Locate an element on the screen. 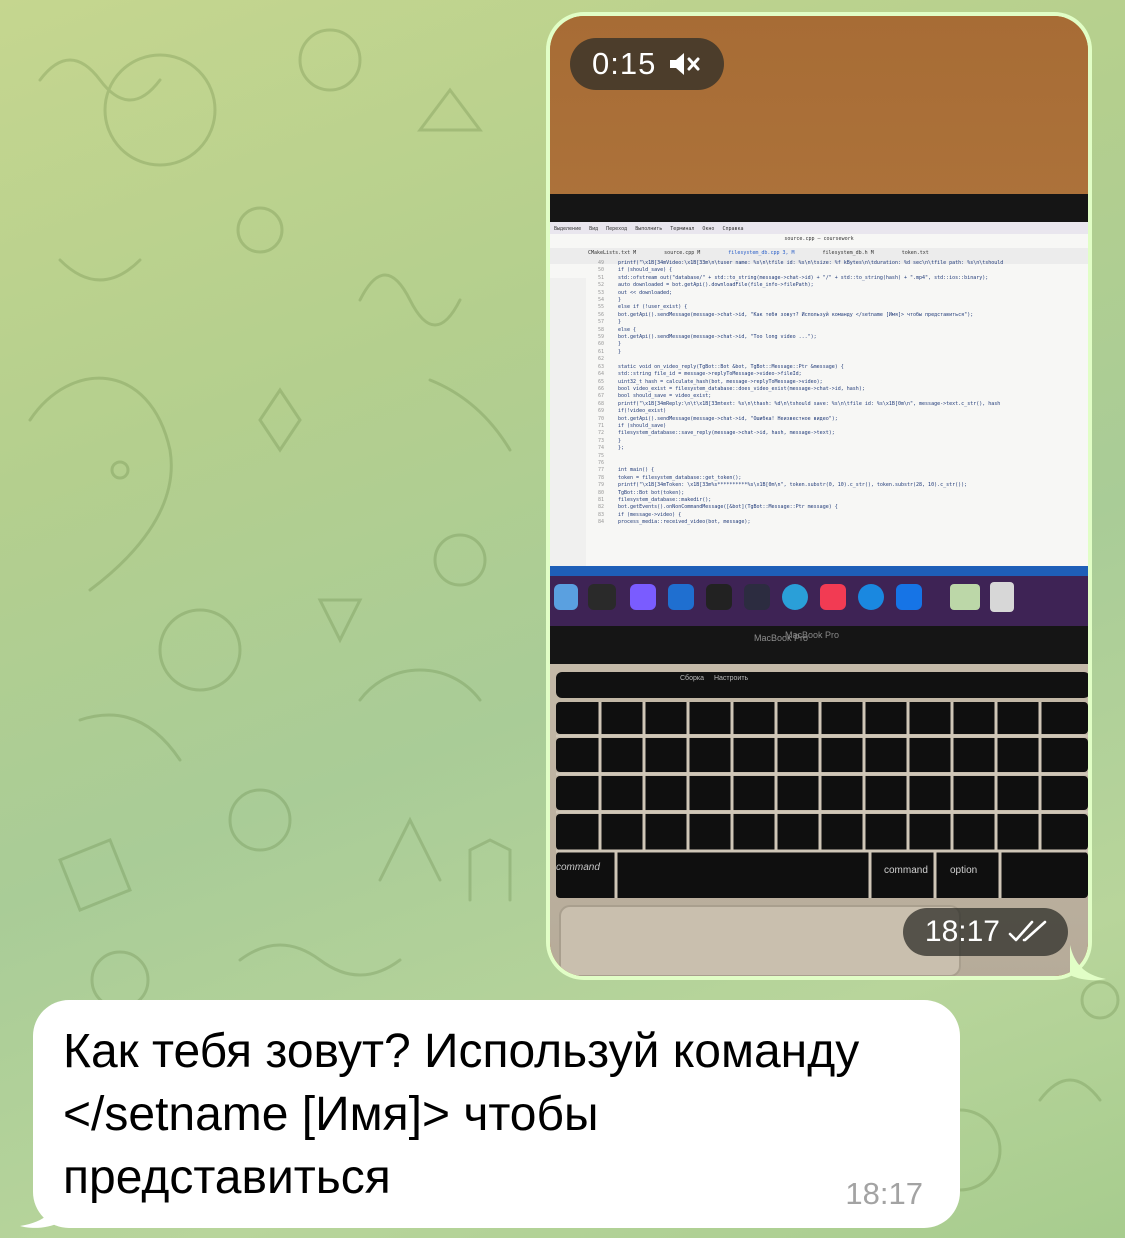 This screenshot has width=1125, height=1238. screen-line-number: 80 is located at coordinates (601, 492).